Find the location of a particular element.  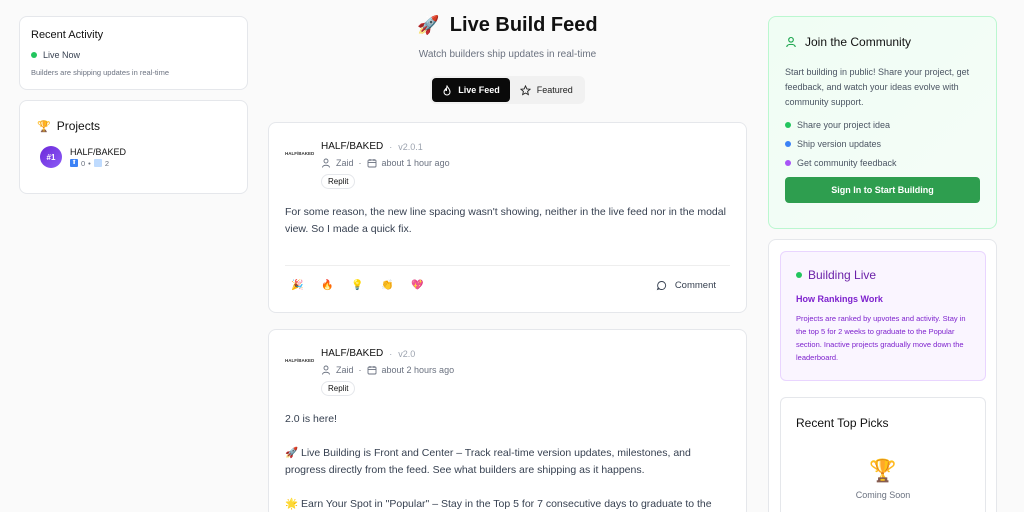

page-title: 🚀 Live Build Feed is located at coordinates (507, 25).